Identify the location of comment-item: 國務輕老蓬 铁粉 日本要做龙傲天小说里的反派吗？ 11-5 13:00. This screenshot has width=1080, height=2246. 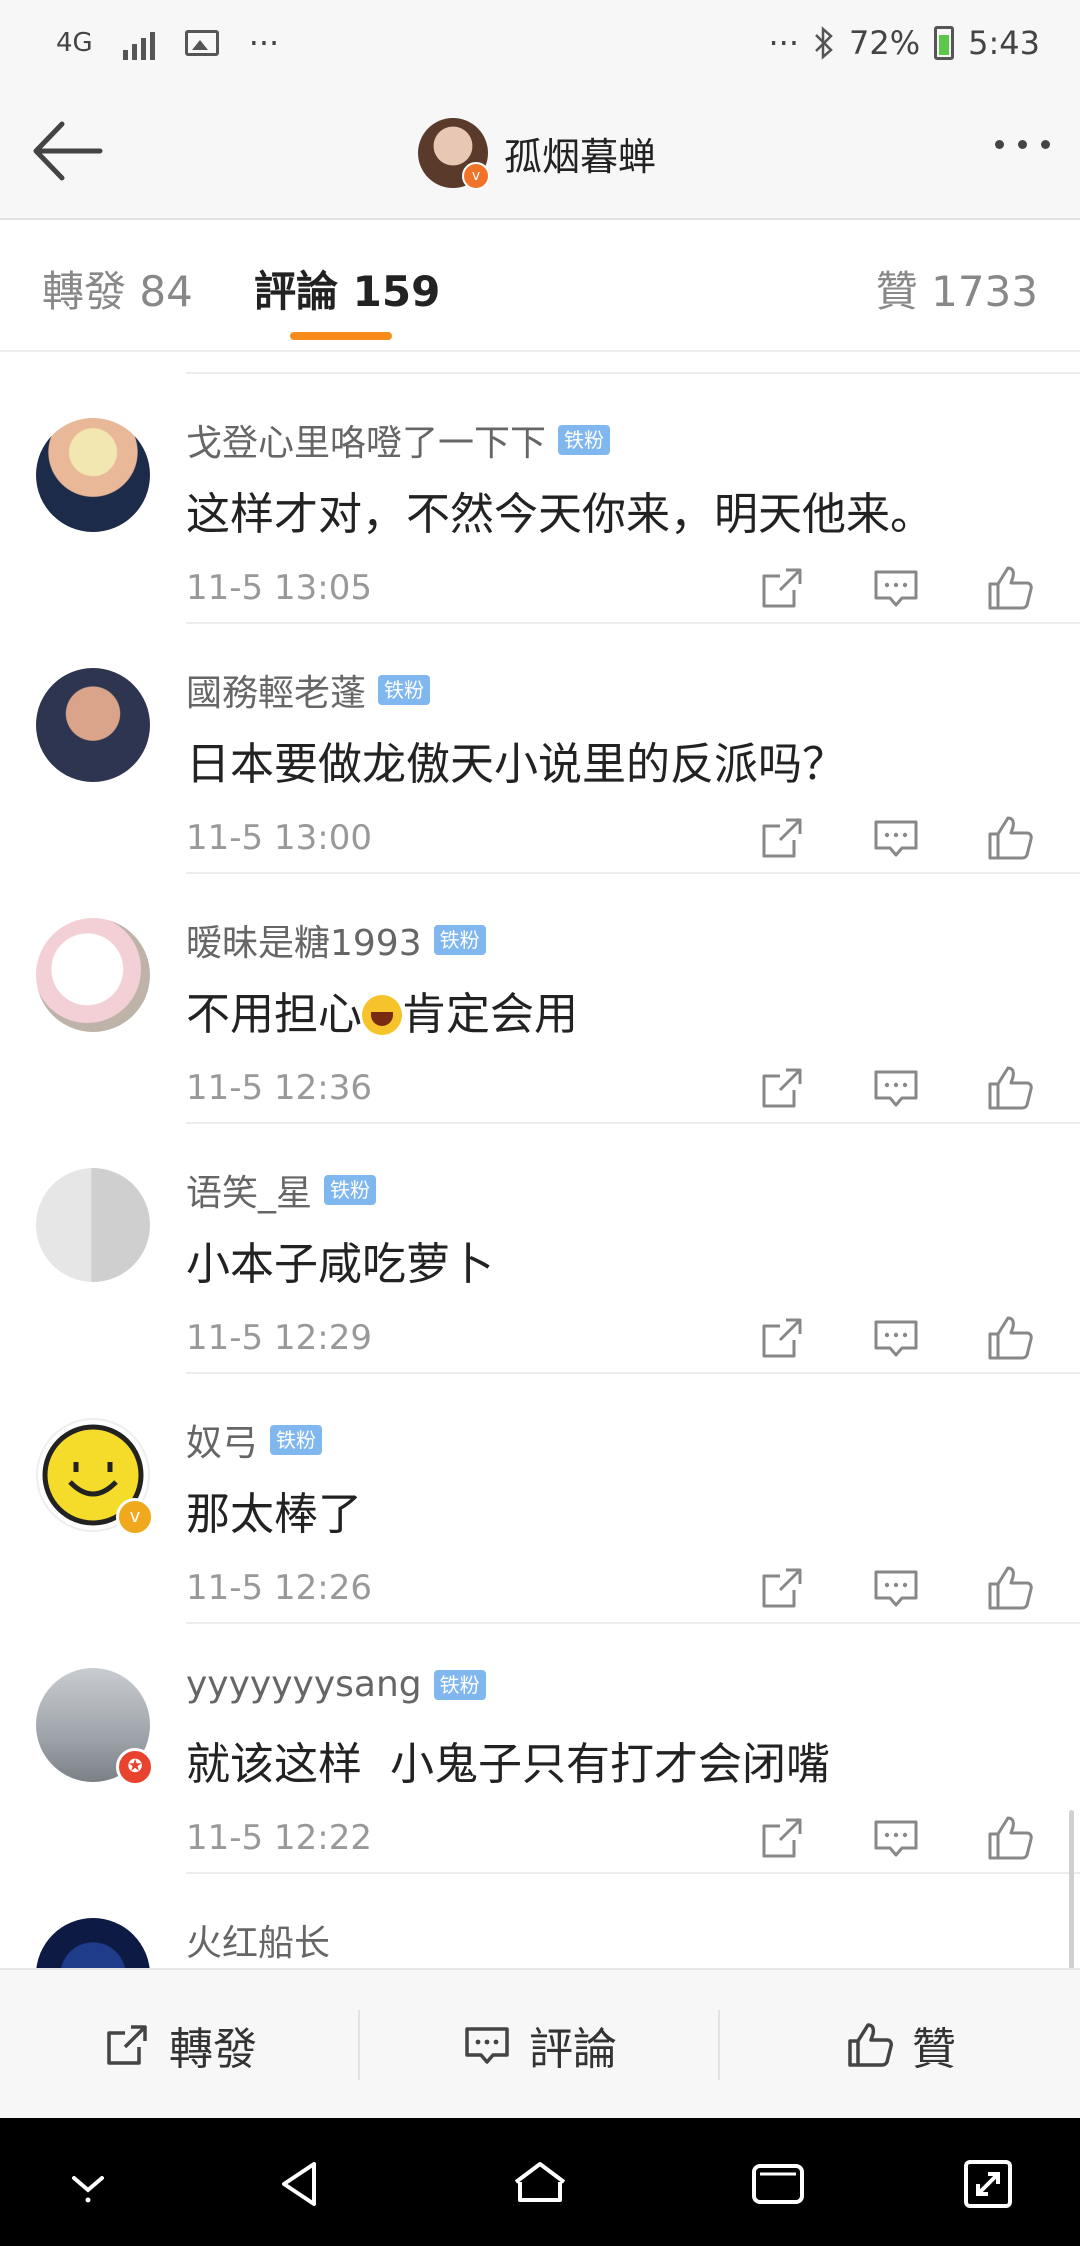
(540, 749).